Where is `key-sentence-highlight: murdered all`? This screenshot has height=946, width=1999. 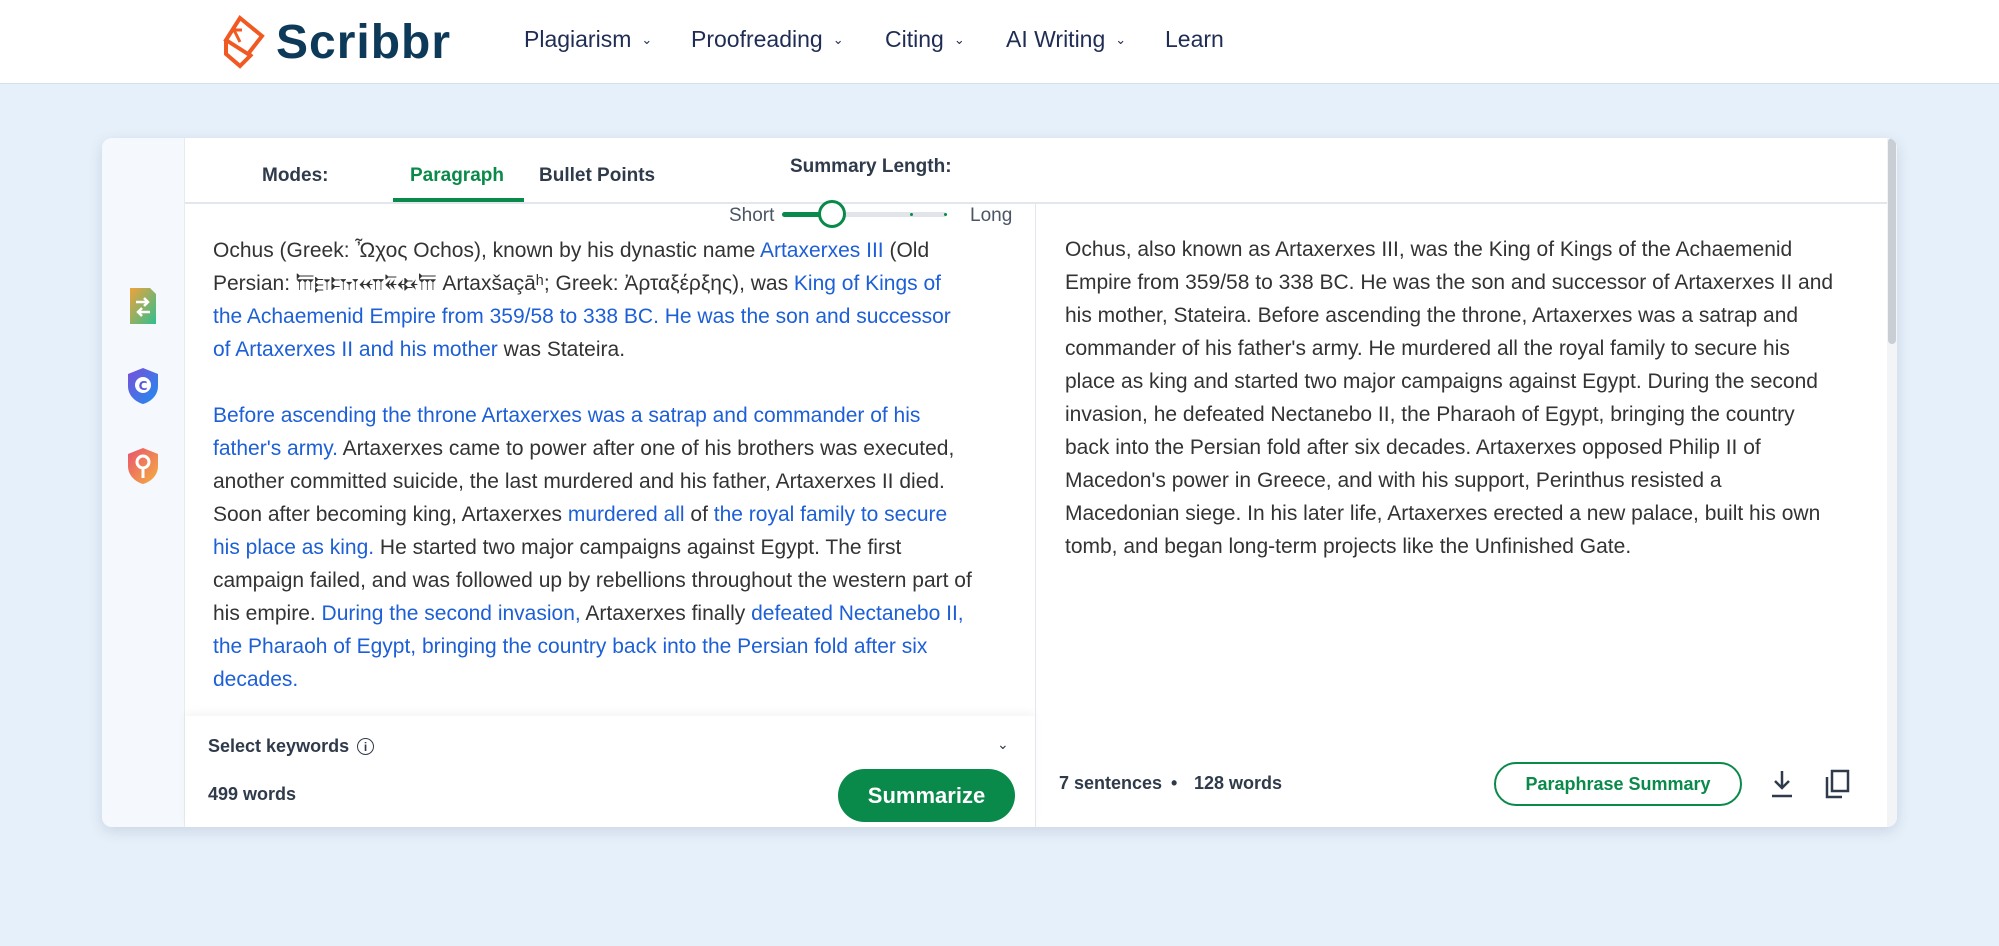 key-sentence-highlight: murdered all is located at coordinates (626, 514).